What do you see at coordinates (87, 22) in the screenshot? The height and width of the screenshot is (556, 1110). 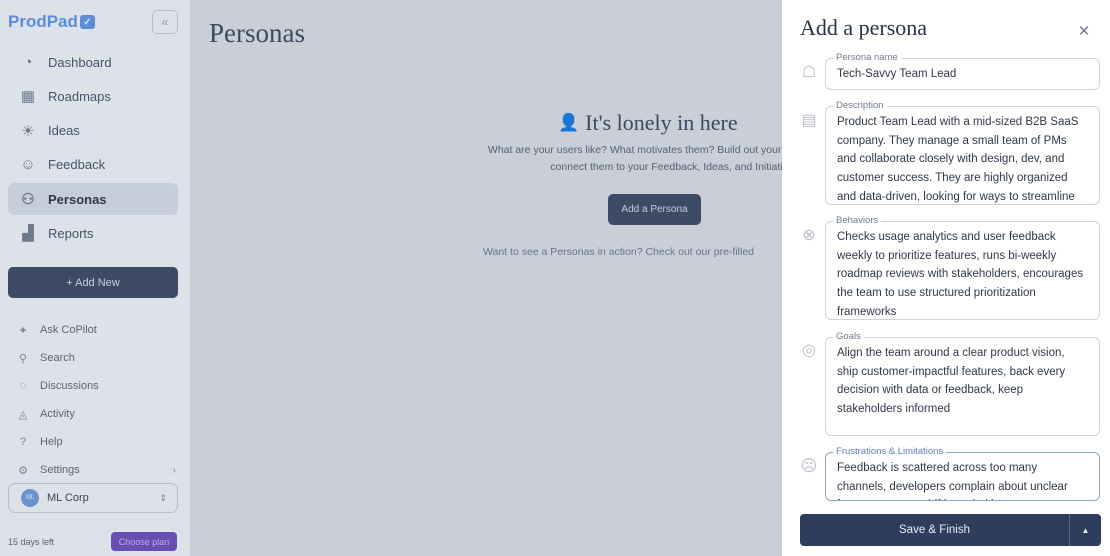 I see `logo-check-icon: ✓` at bounding box center [87, 22].